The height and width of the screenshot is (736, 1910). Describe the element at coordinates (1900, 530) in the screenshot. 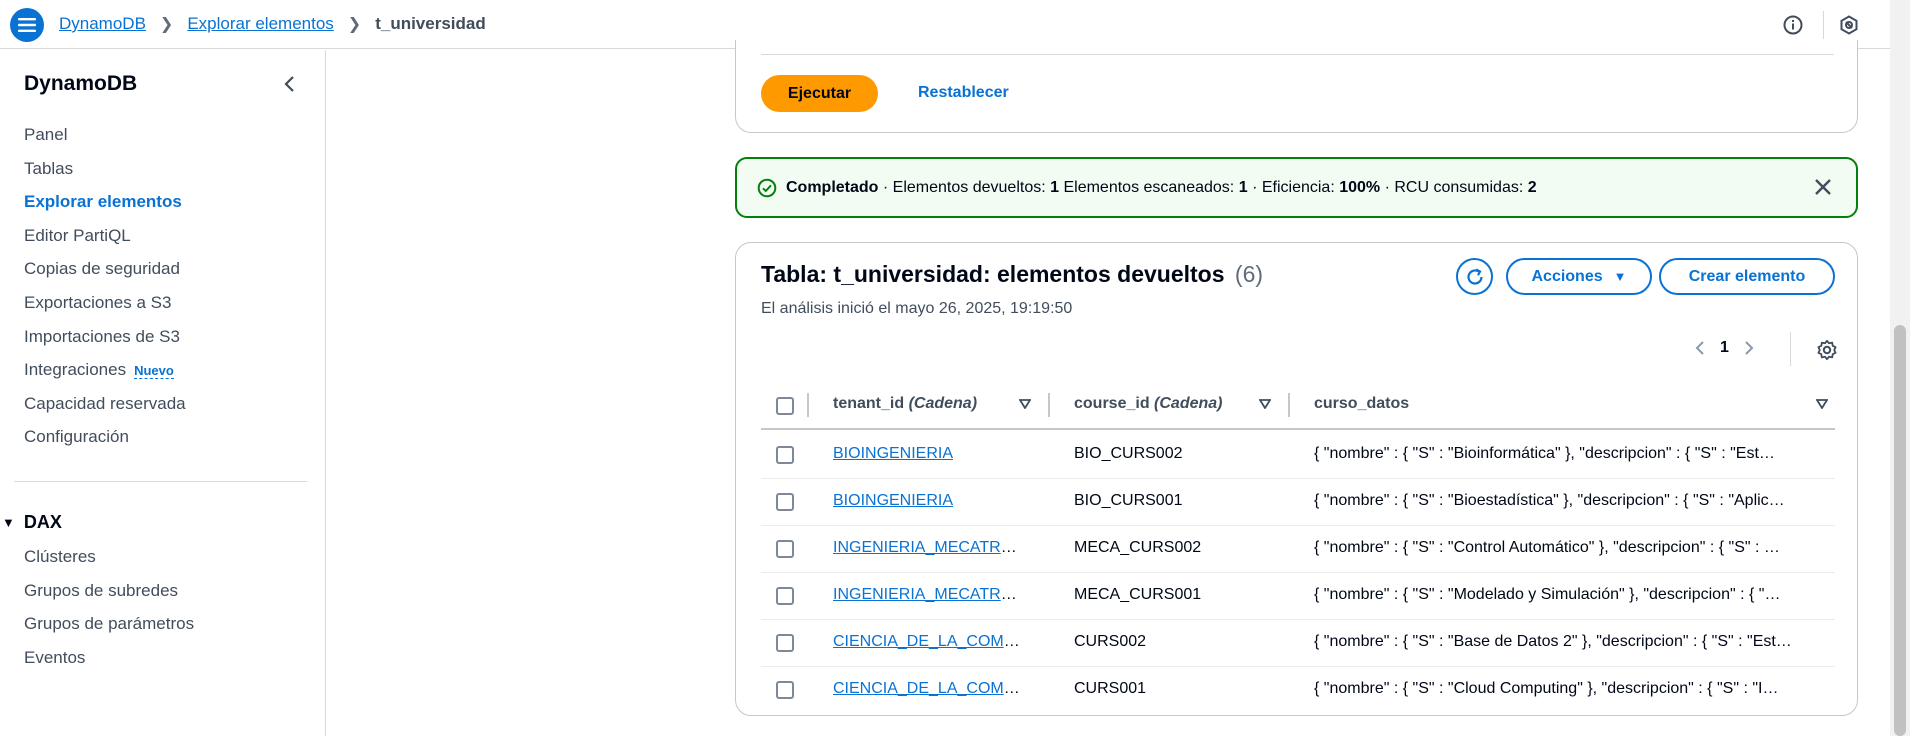

I see `scrollbar-thumb` at that location.